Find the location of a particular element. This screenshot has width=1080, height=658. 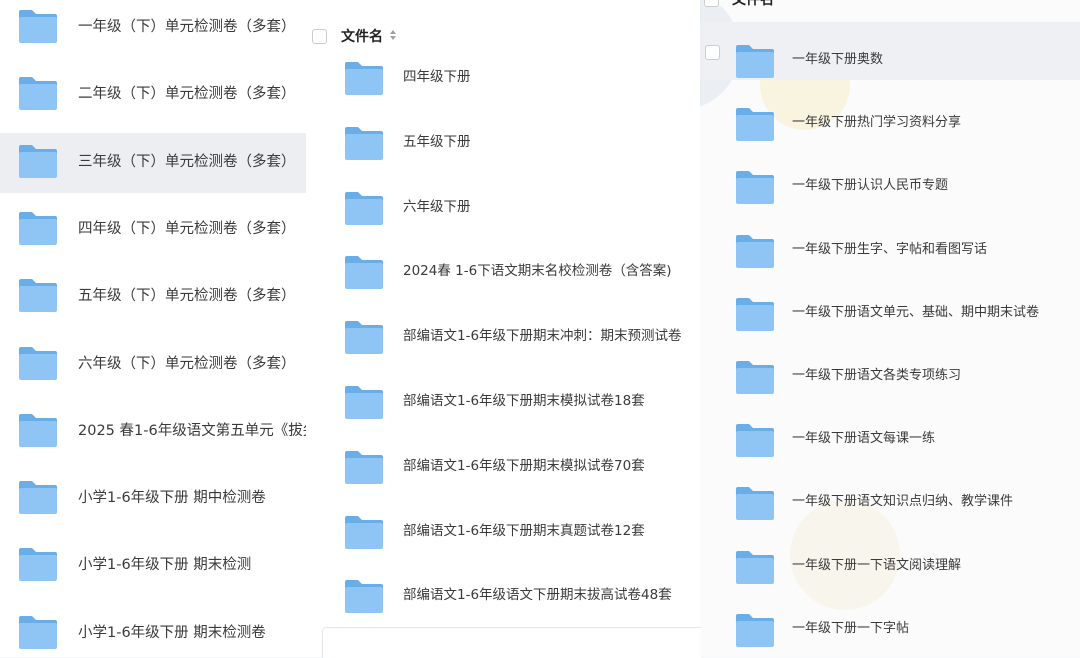

folder-row: 一年级下册语文每课一练 is located at coordinates (890, 438).